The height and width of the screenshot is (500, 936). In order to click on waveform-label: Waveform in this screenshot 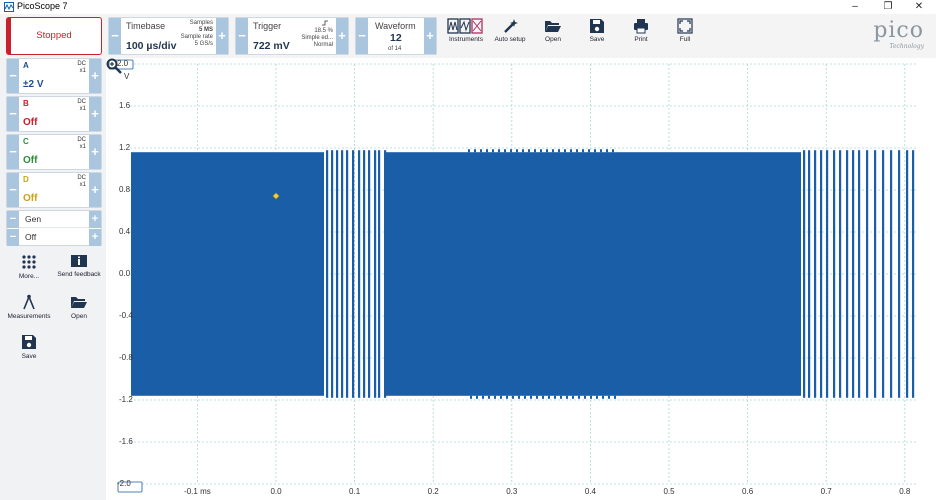, I will do `click(395, 26)`.